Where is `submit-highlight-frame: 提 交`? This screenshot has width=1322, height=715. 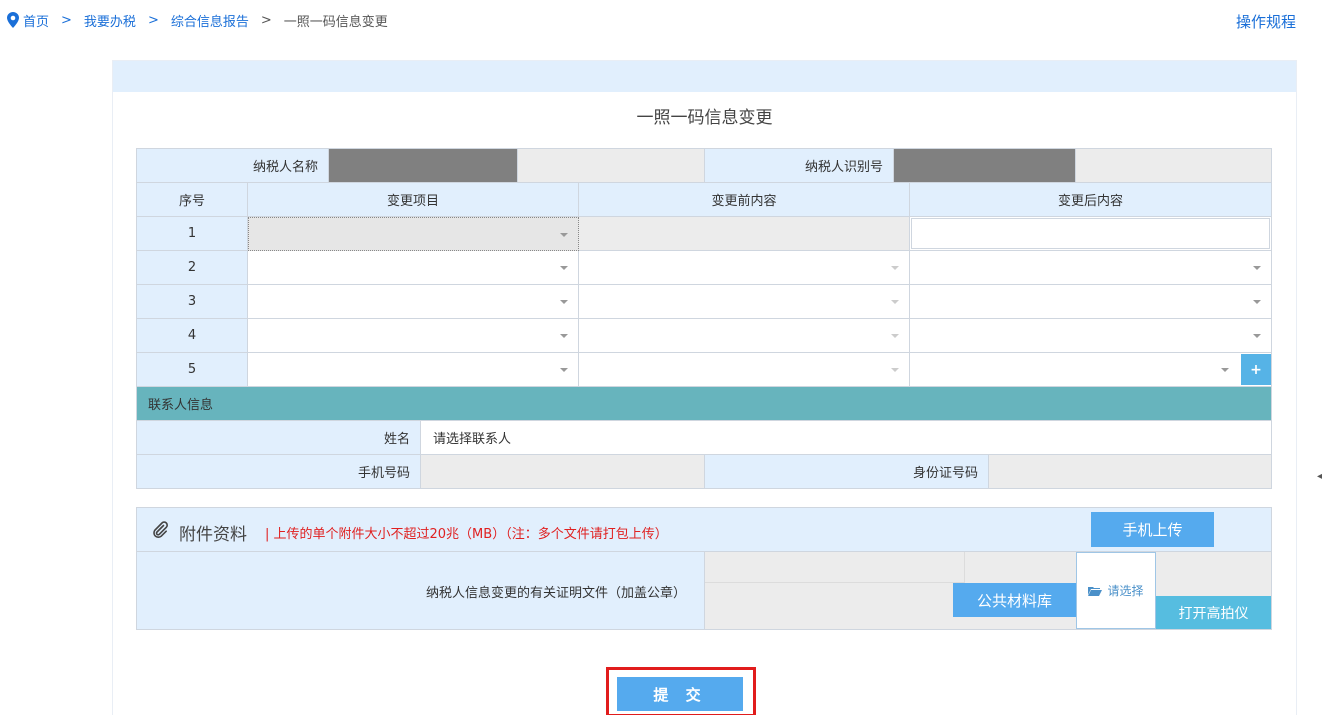 submit-highlight-frame: 提 交 is located at coordinates (681, 691).